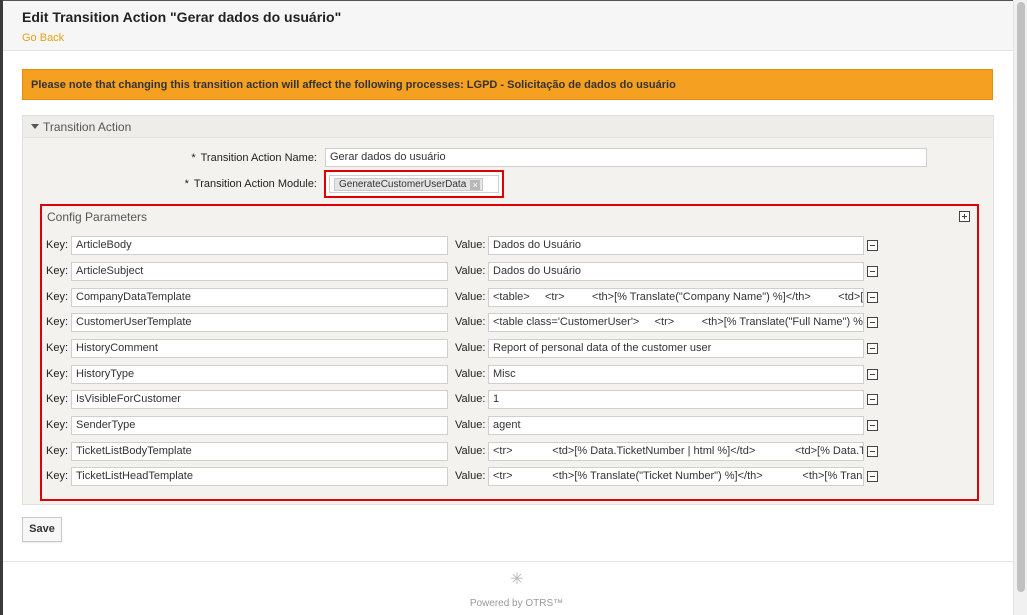  What do you see at coordinates (259, 374) in the screenshot?
I see `key-input: HistoryType` at bounding box center [259, 374].